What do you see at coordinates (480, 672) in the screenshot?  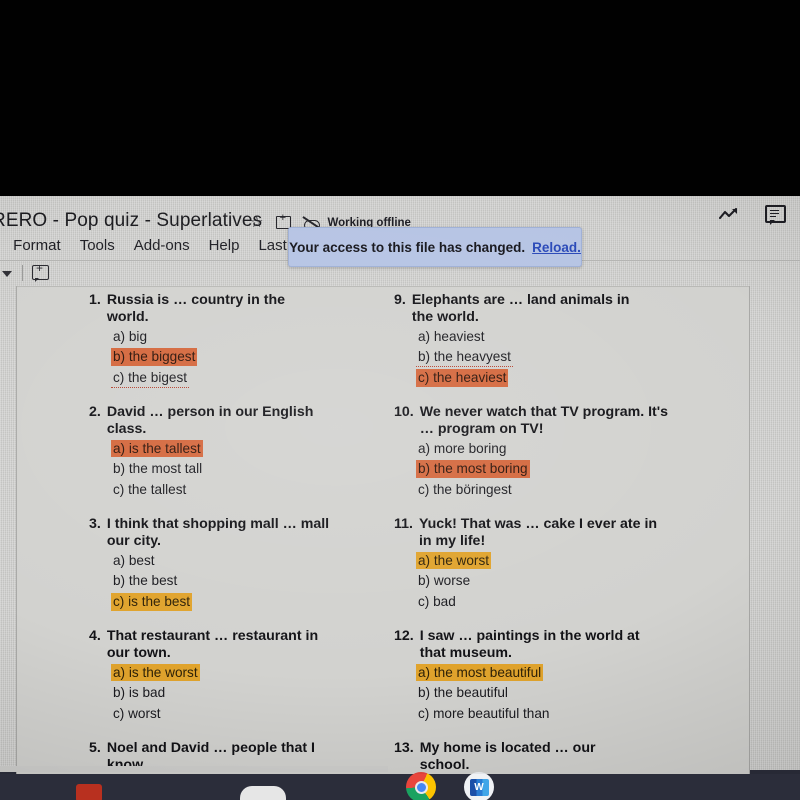 I see `answer-option-highlighted: a) the most beautiful` at bounding box center [480, 672].